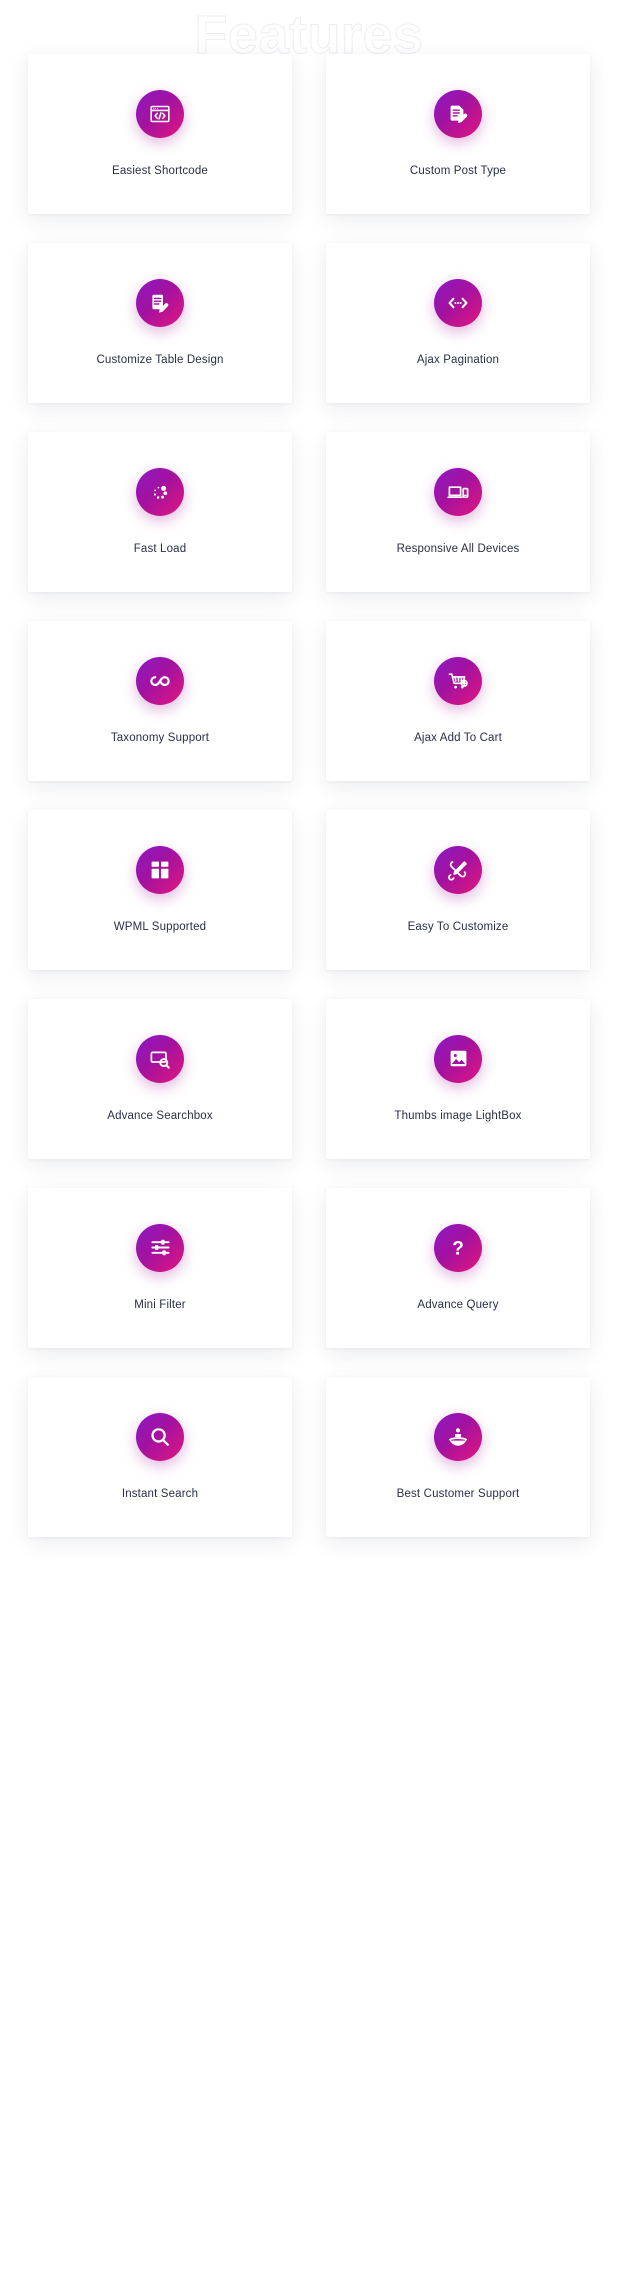 The image size is (618, 2270). What do you see at coordinates (458, 548) in the screenshot?
I see `feature-card-label: Responsive All Devices` at bounding box center [458, 548].